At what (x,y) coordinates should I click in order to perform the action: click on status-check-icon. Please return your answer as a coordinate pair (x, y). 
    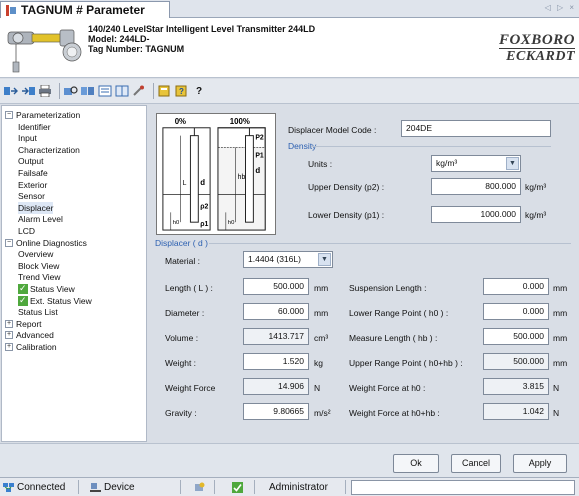
    Looking at the image, I should click on (23, 300).